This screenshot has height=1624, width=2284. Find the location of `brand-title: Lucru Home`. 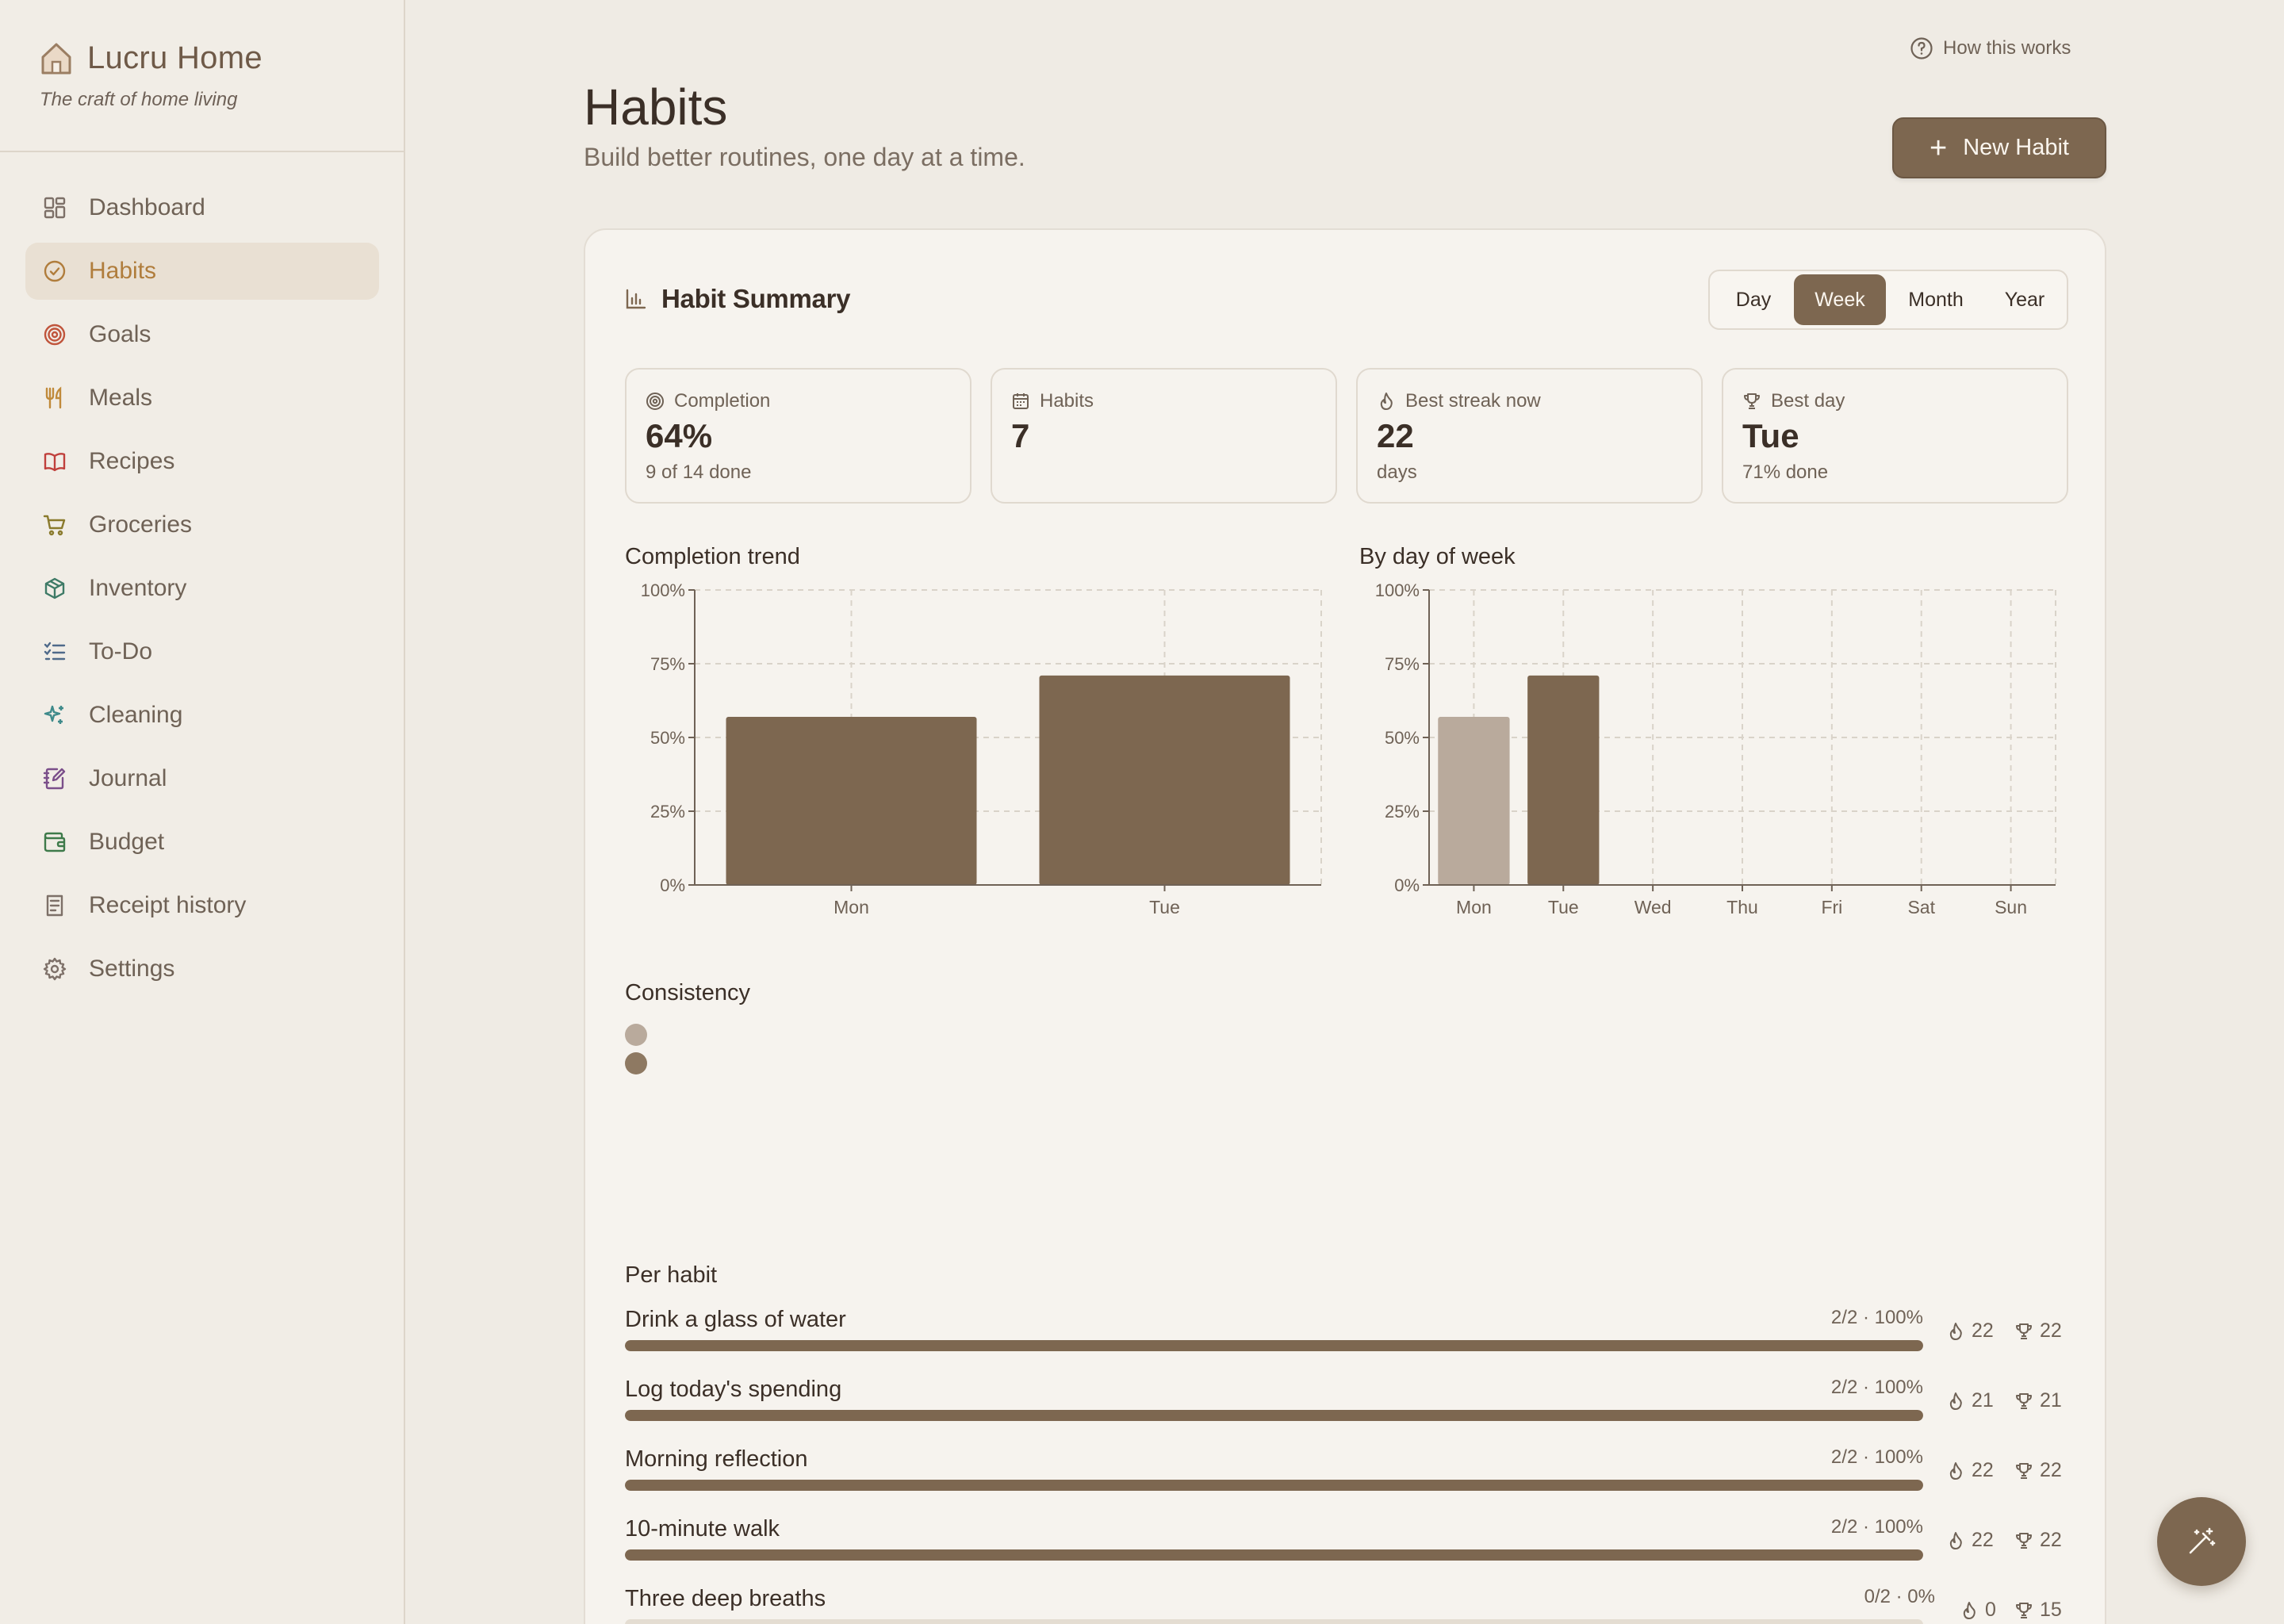

brand-title: Lucru Home is located at coordinates (175, 57).